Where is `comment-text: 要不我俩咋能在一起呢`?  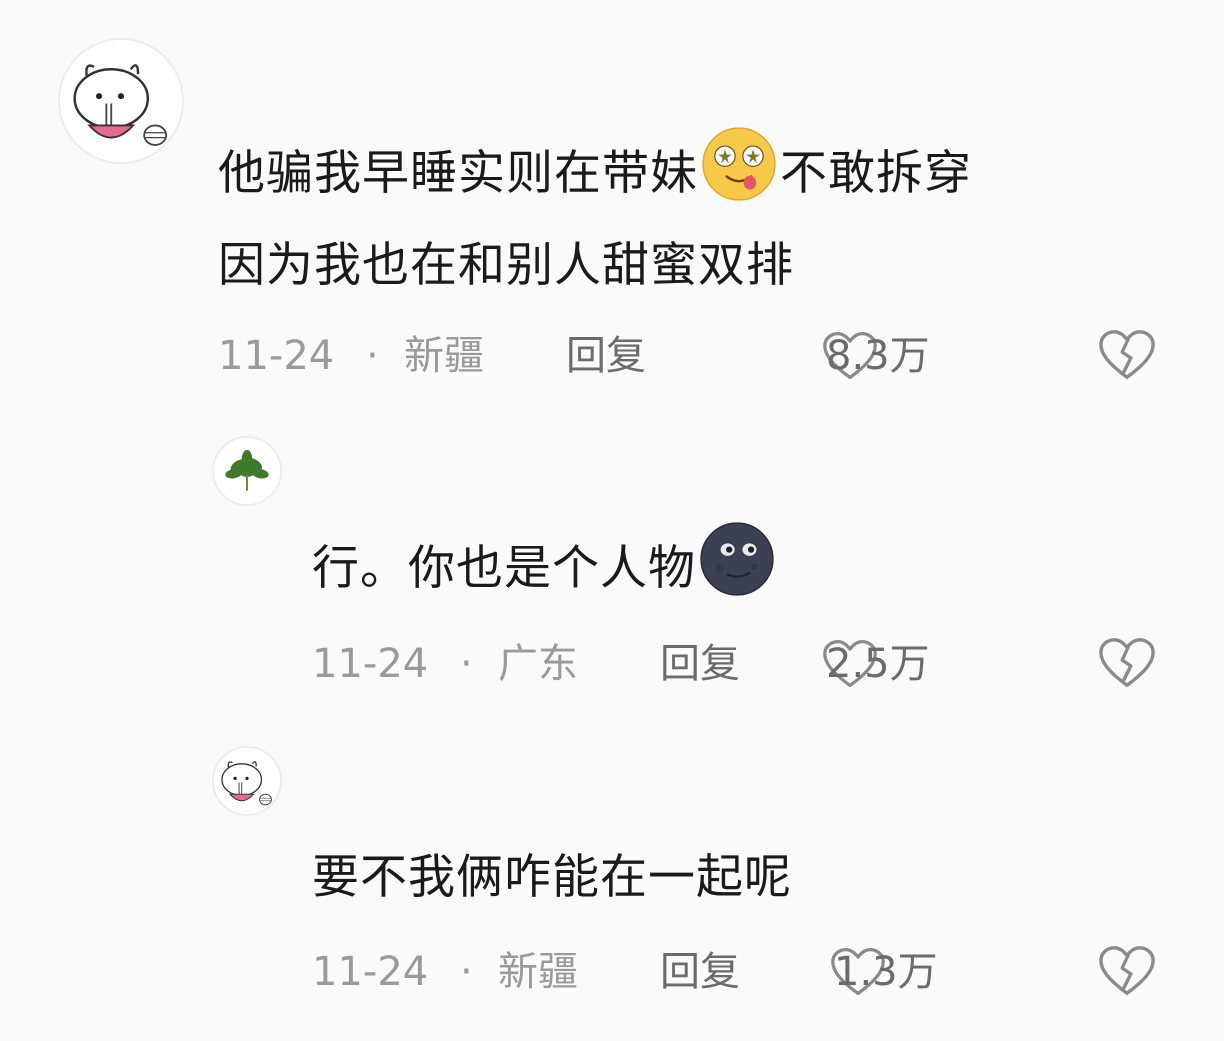 comment-text: 要不我俩咋能在一起呢 is located at coordinates (552, 877).